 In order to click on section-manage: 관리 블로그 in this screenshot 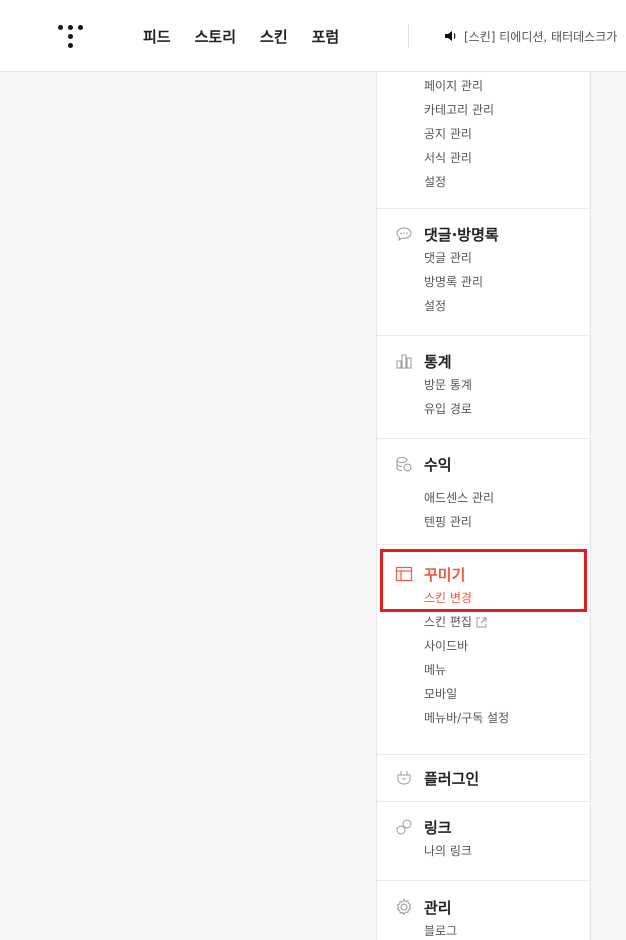, I will do `click(483, 910)`.